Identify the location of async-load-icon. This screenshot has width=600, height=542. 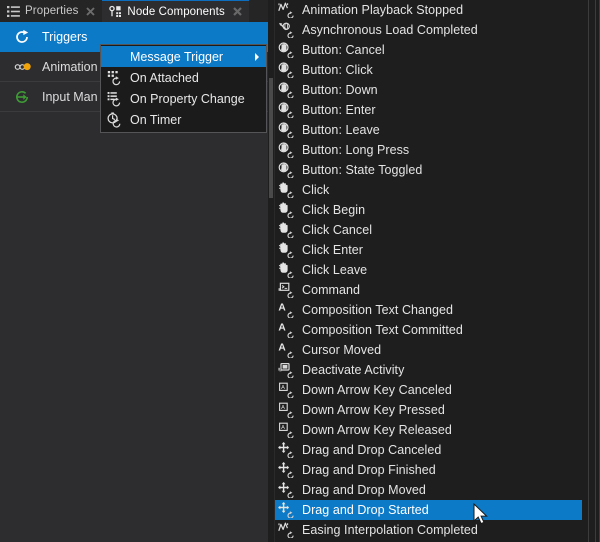
(286, 30).